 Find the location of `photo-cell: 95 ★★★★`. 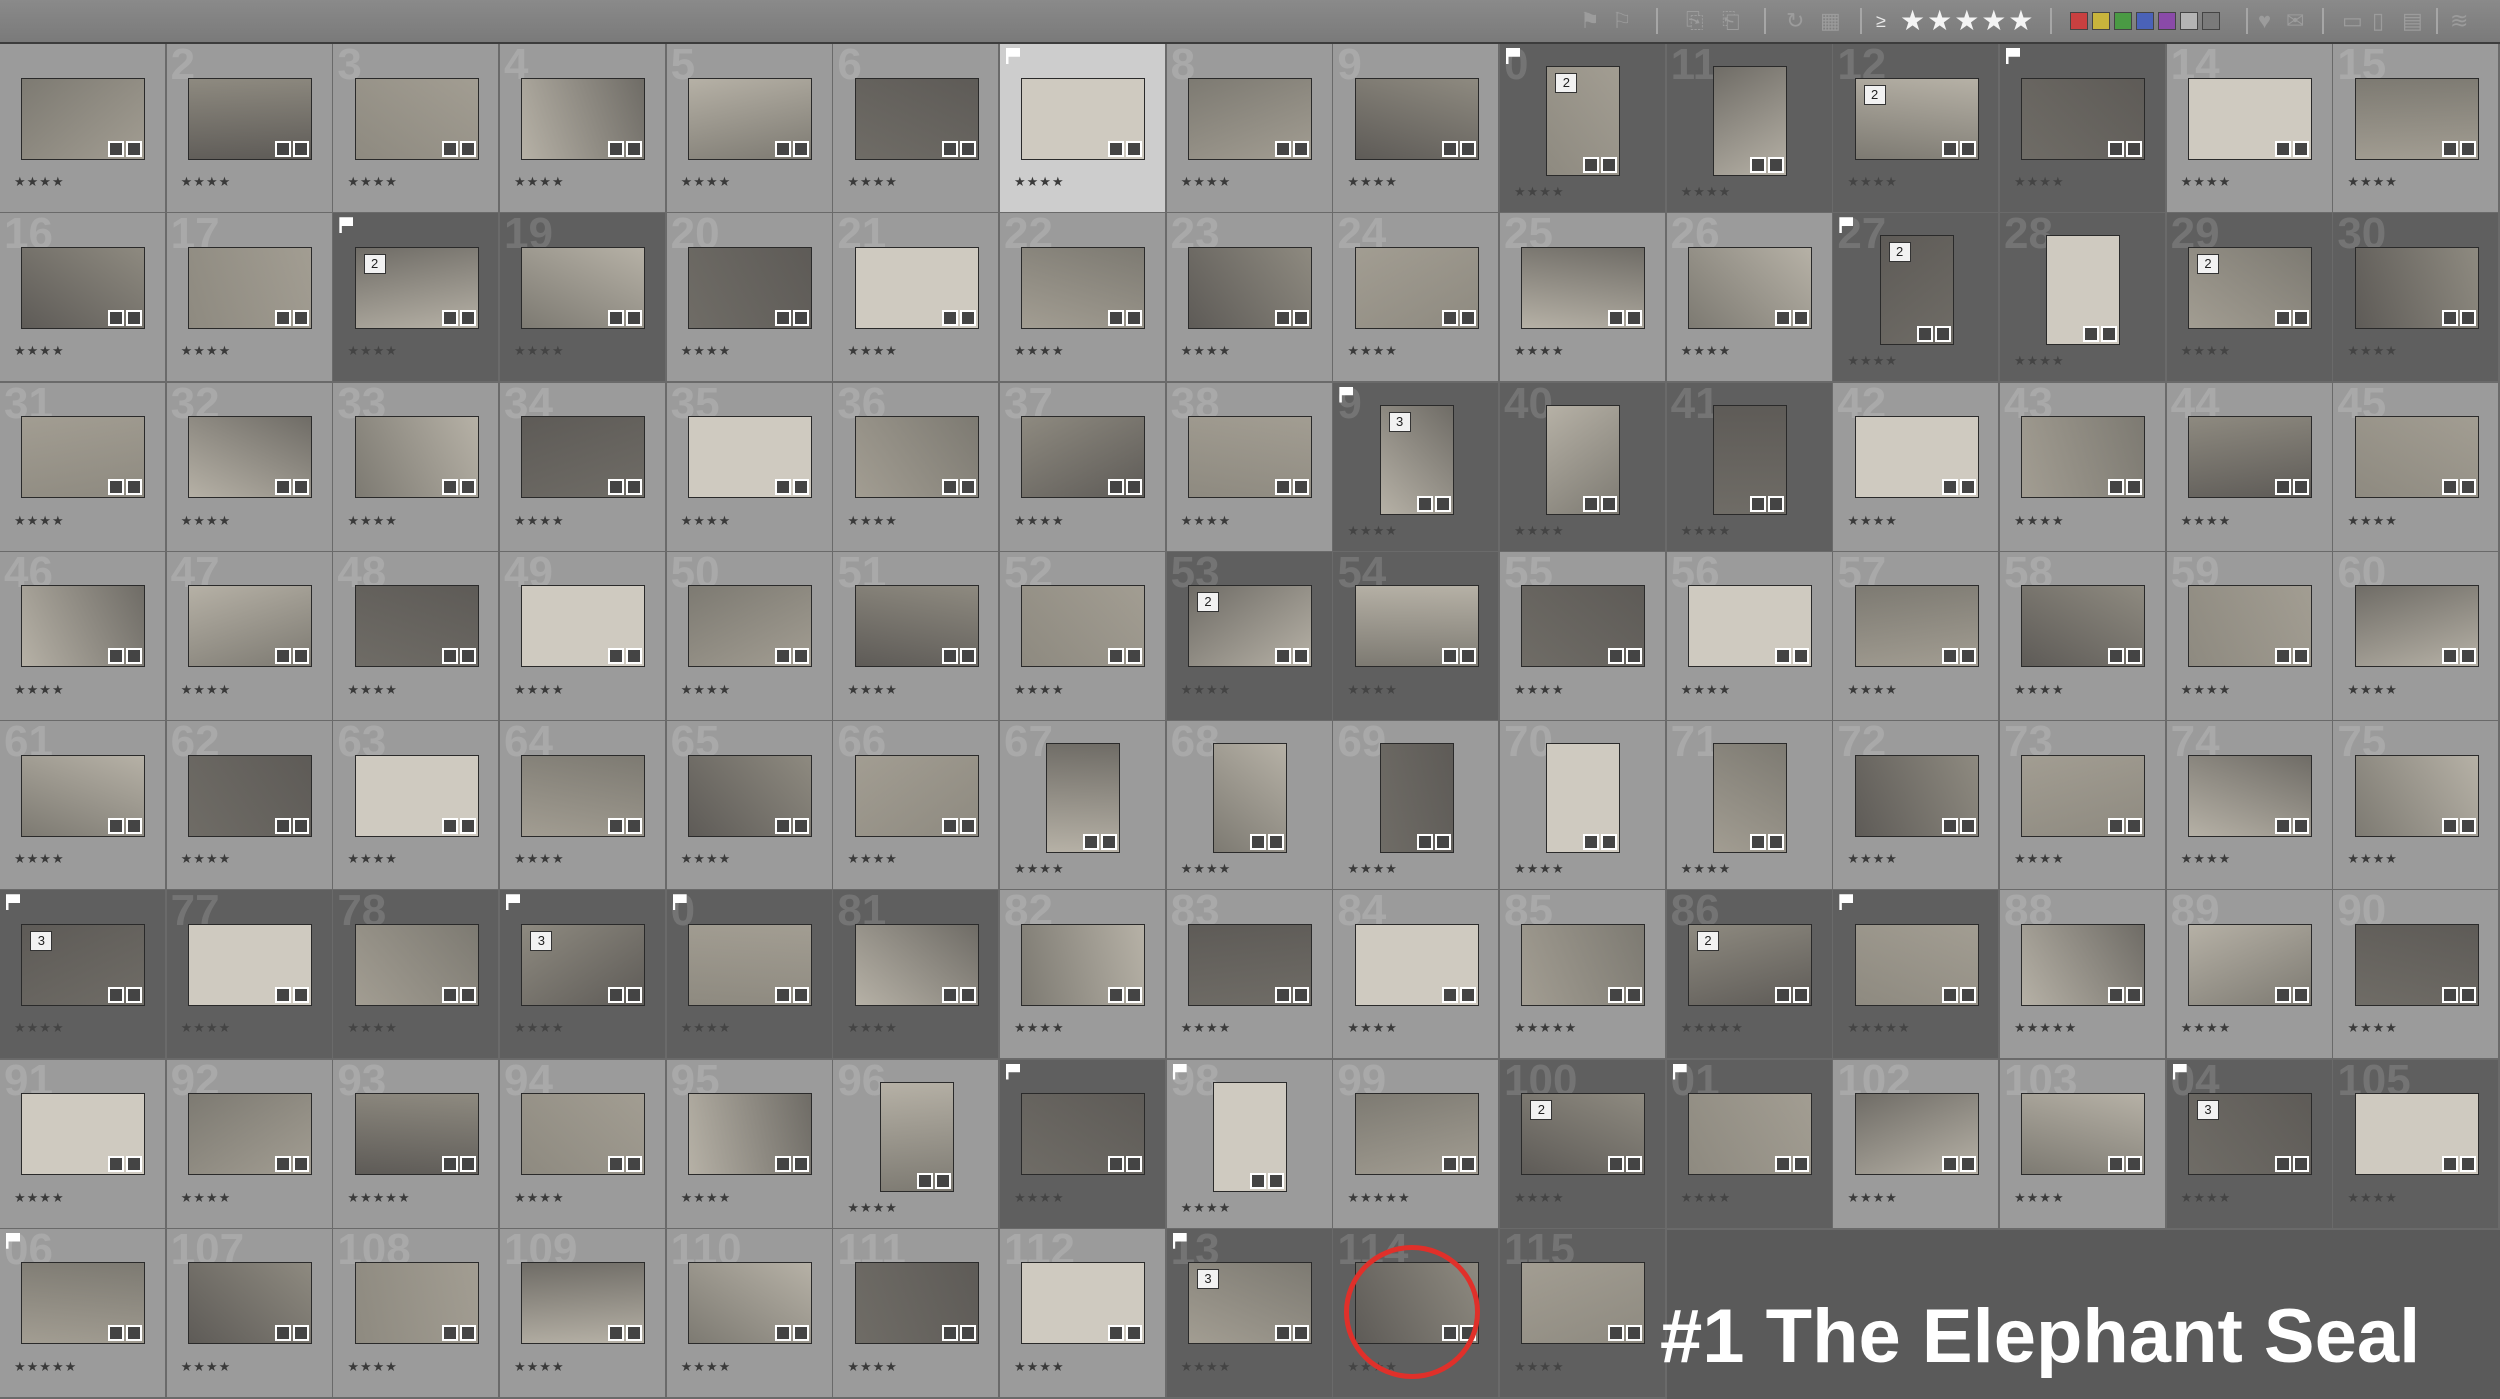

photo-cell: 95 ★★★★ is located at coordinates (750, 1144).